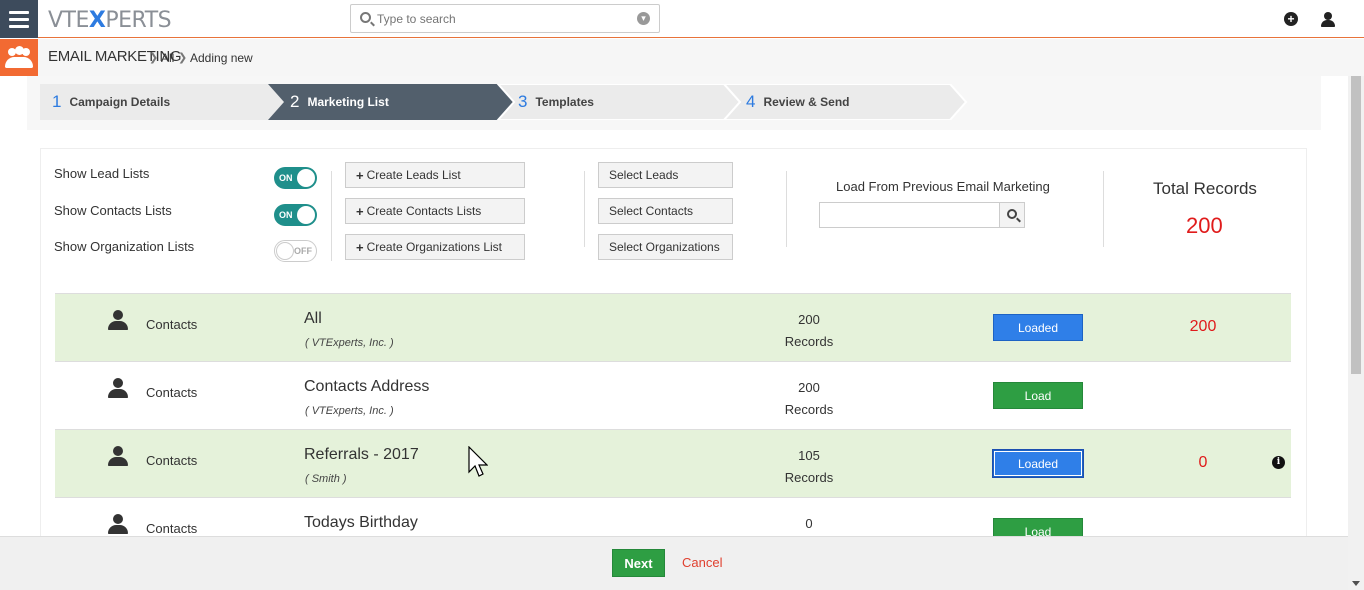 This screenshot has height=590, width=1364. What do you see at coordinates (682, 57) in the screenshot?
I see `breadcrumb-bar: EMAIL MARKETING ❯ All ❯ Adding new` at bounding box center [682, 57].